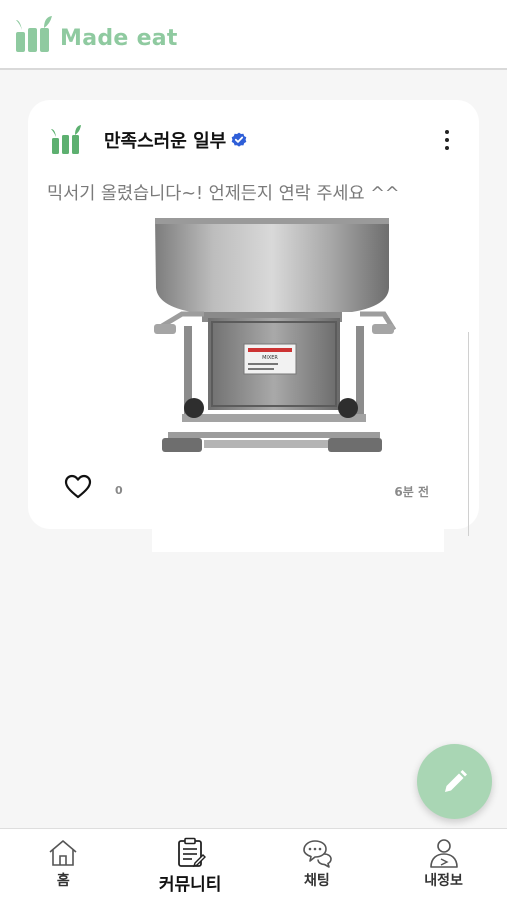 The height and width of the screenshot is (900, 507). I want to click on pencil-icon, so click(455, 780).